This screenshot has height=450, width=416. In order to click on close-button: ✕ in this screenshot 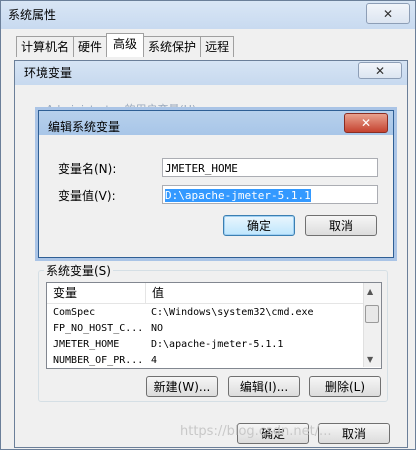, I will do `click(388, 13)`.